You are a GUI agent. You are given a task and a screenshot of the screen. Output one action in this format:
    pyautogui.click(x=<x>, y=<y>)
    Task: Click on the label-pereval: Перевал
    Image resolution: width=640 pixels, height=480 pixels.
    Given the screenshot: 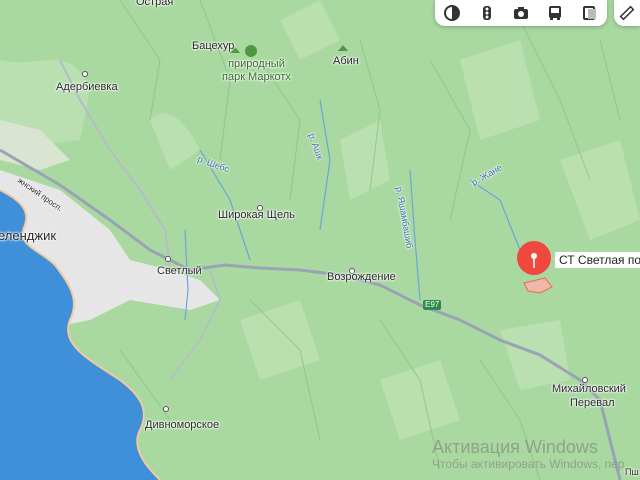 What is the action you would take?
    pyautogui.click(x=592, y=403)
    